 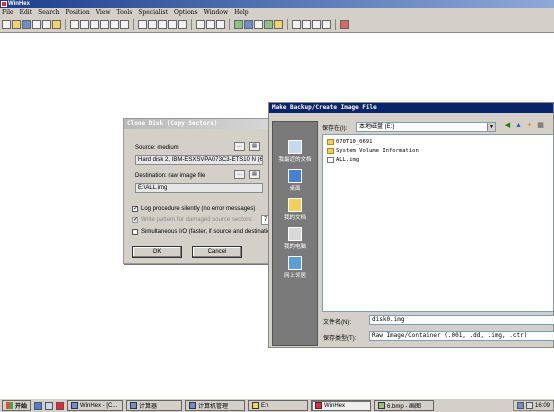 I want to click on cancel-button: Cancel, so click(x=217, y=252).